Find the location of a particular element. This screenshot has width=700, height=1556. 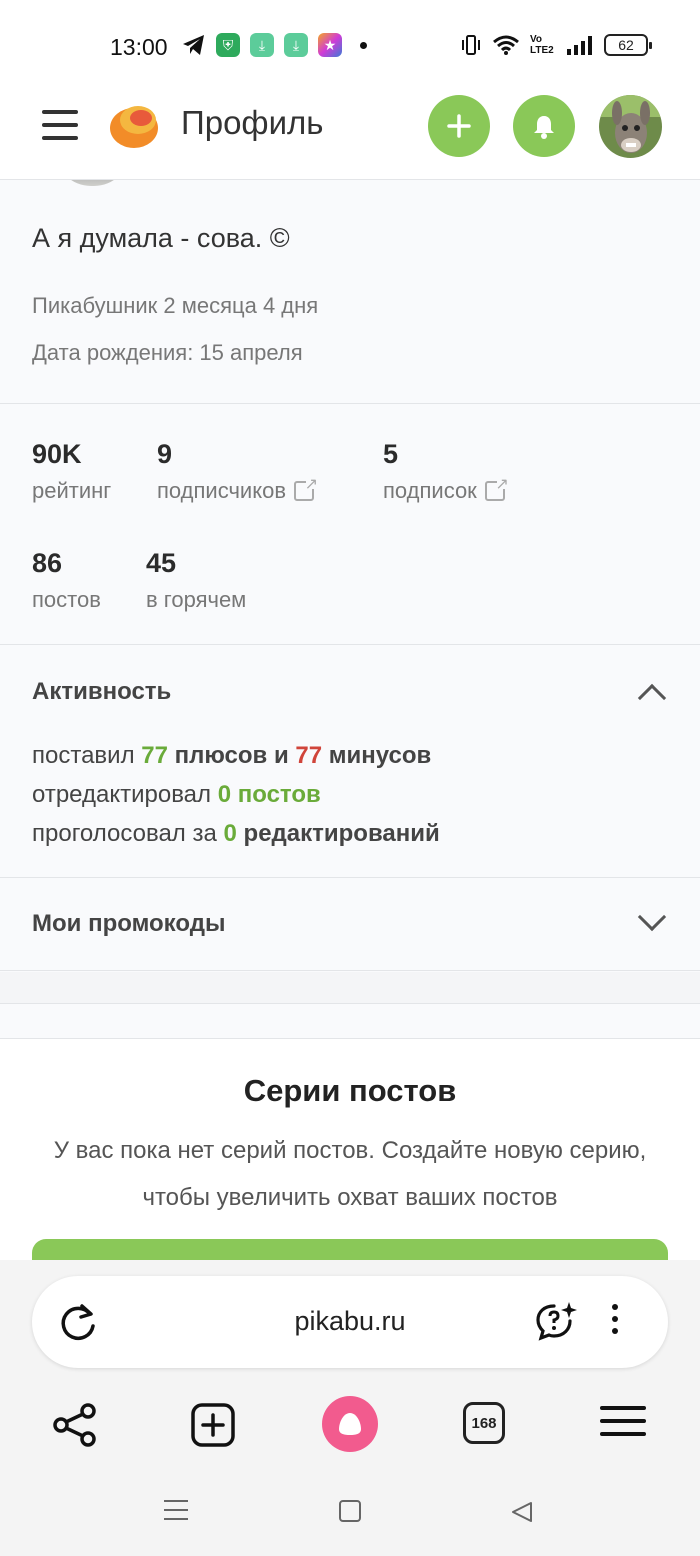

notifications-button is located at coordinates (544, 126).